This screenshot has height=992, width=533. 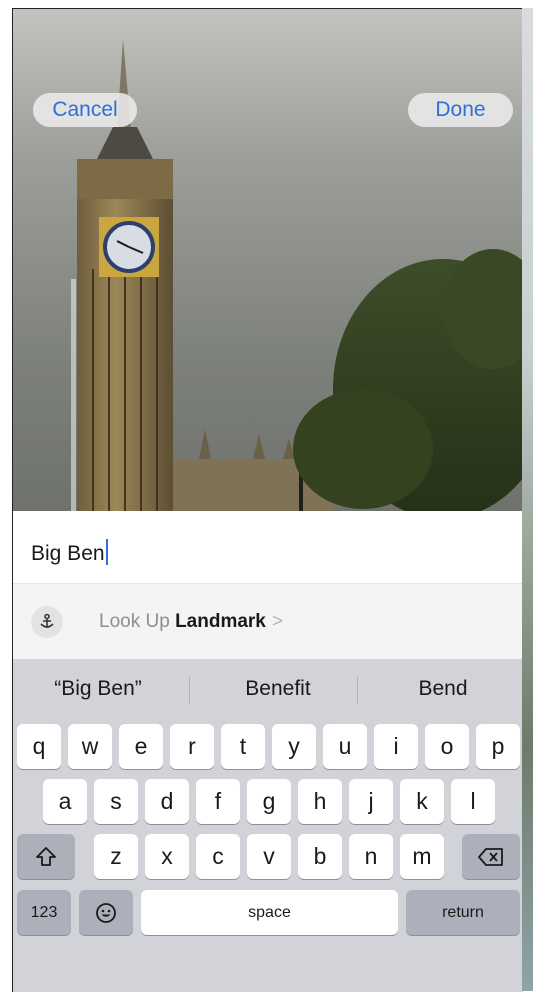 What do you see at coordinates (396, 746) in the screenshot?
I see `key-i: i` at bounding box center [396, 746].